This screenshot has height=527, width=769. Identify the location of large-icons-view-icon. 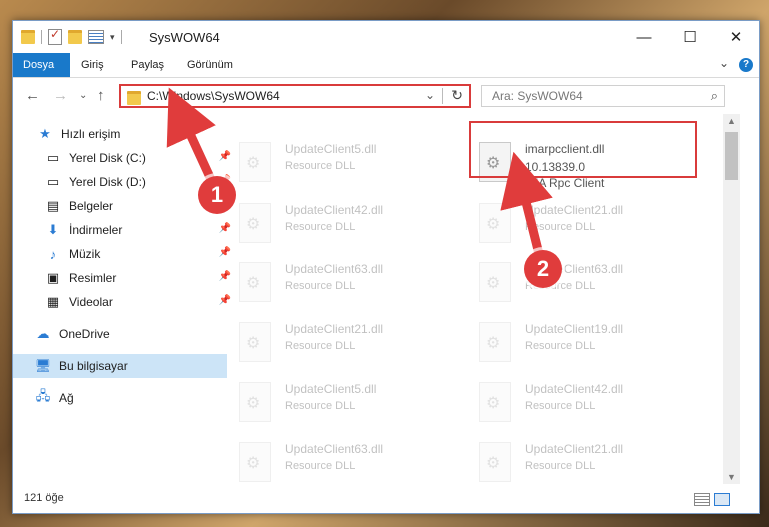
(722, 499).